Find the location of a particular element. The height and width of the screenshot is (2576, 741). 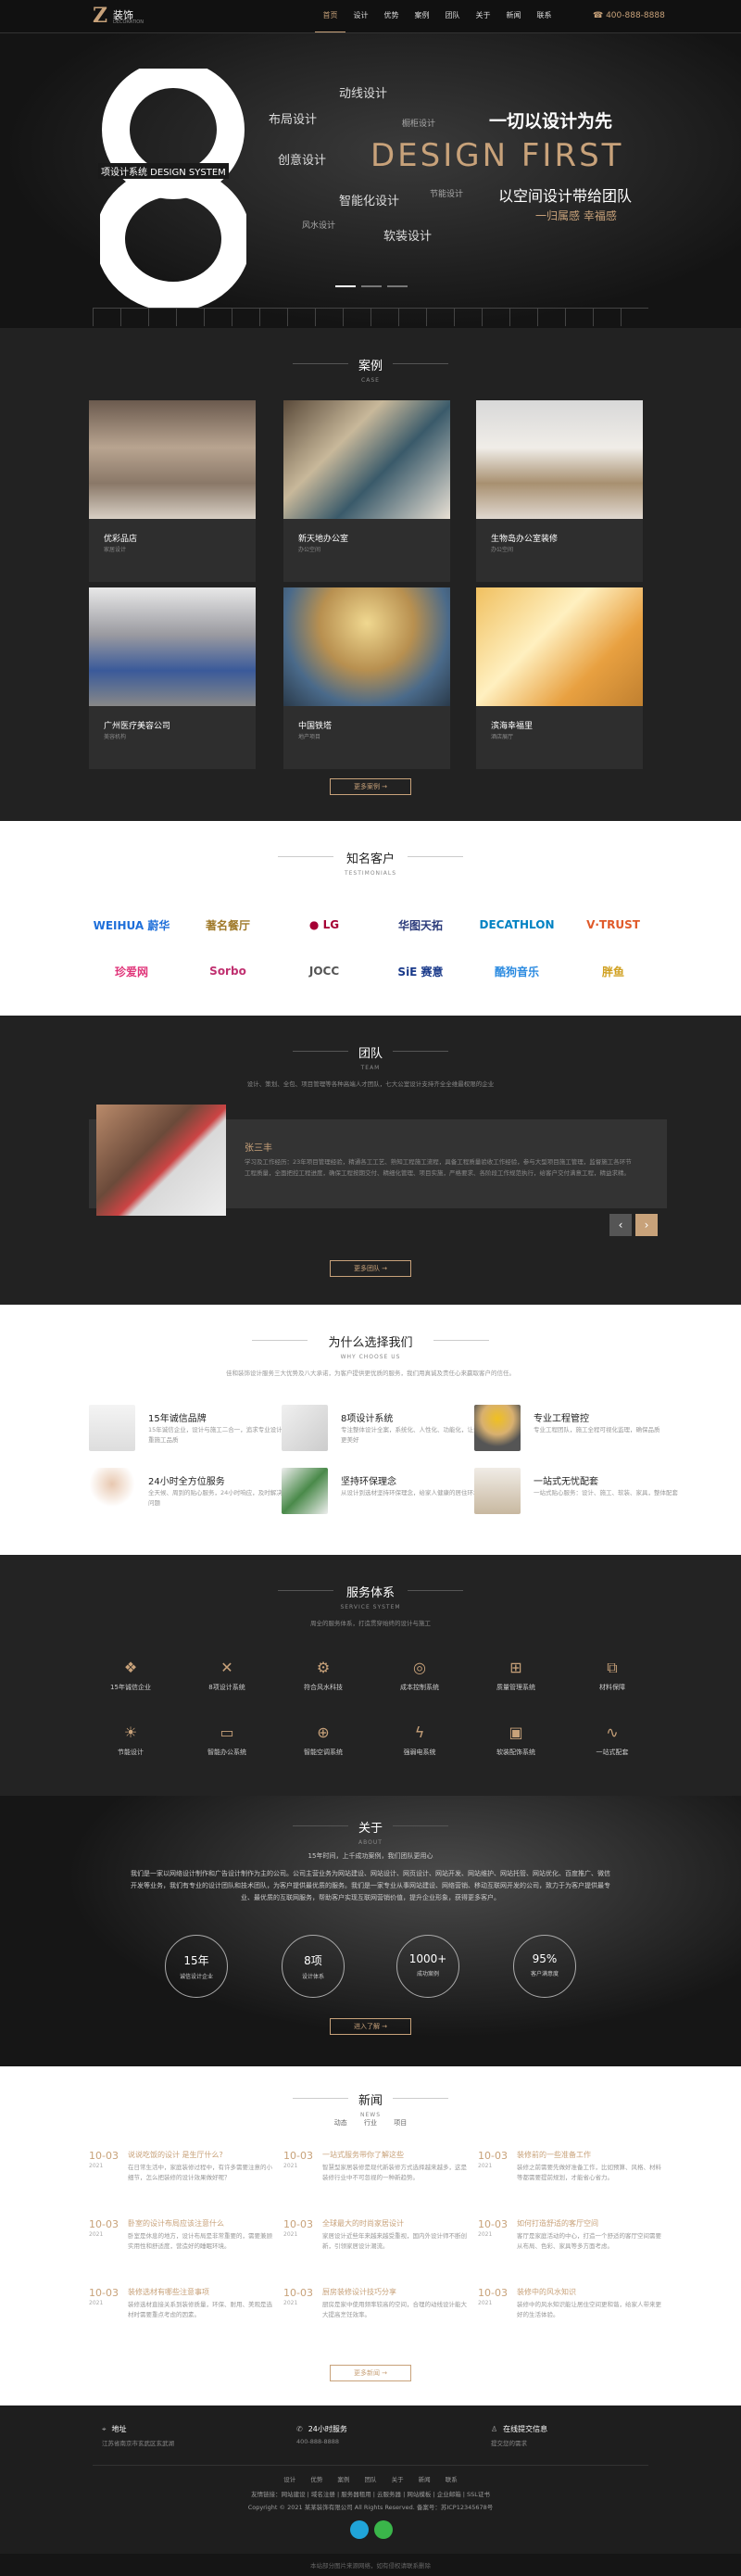

nav-news: 新闻 is located at coordinates (513, 16).